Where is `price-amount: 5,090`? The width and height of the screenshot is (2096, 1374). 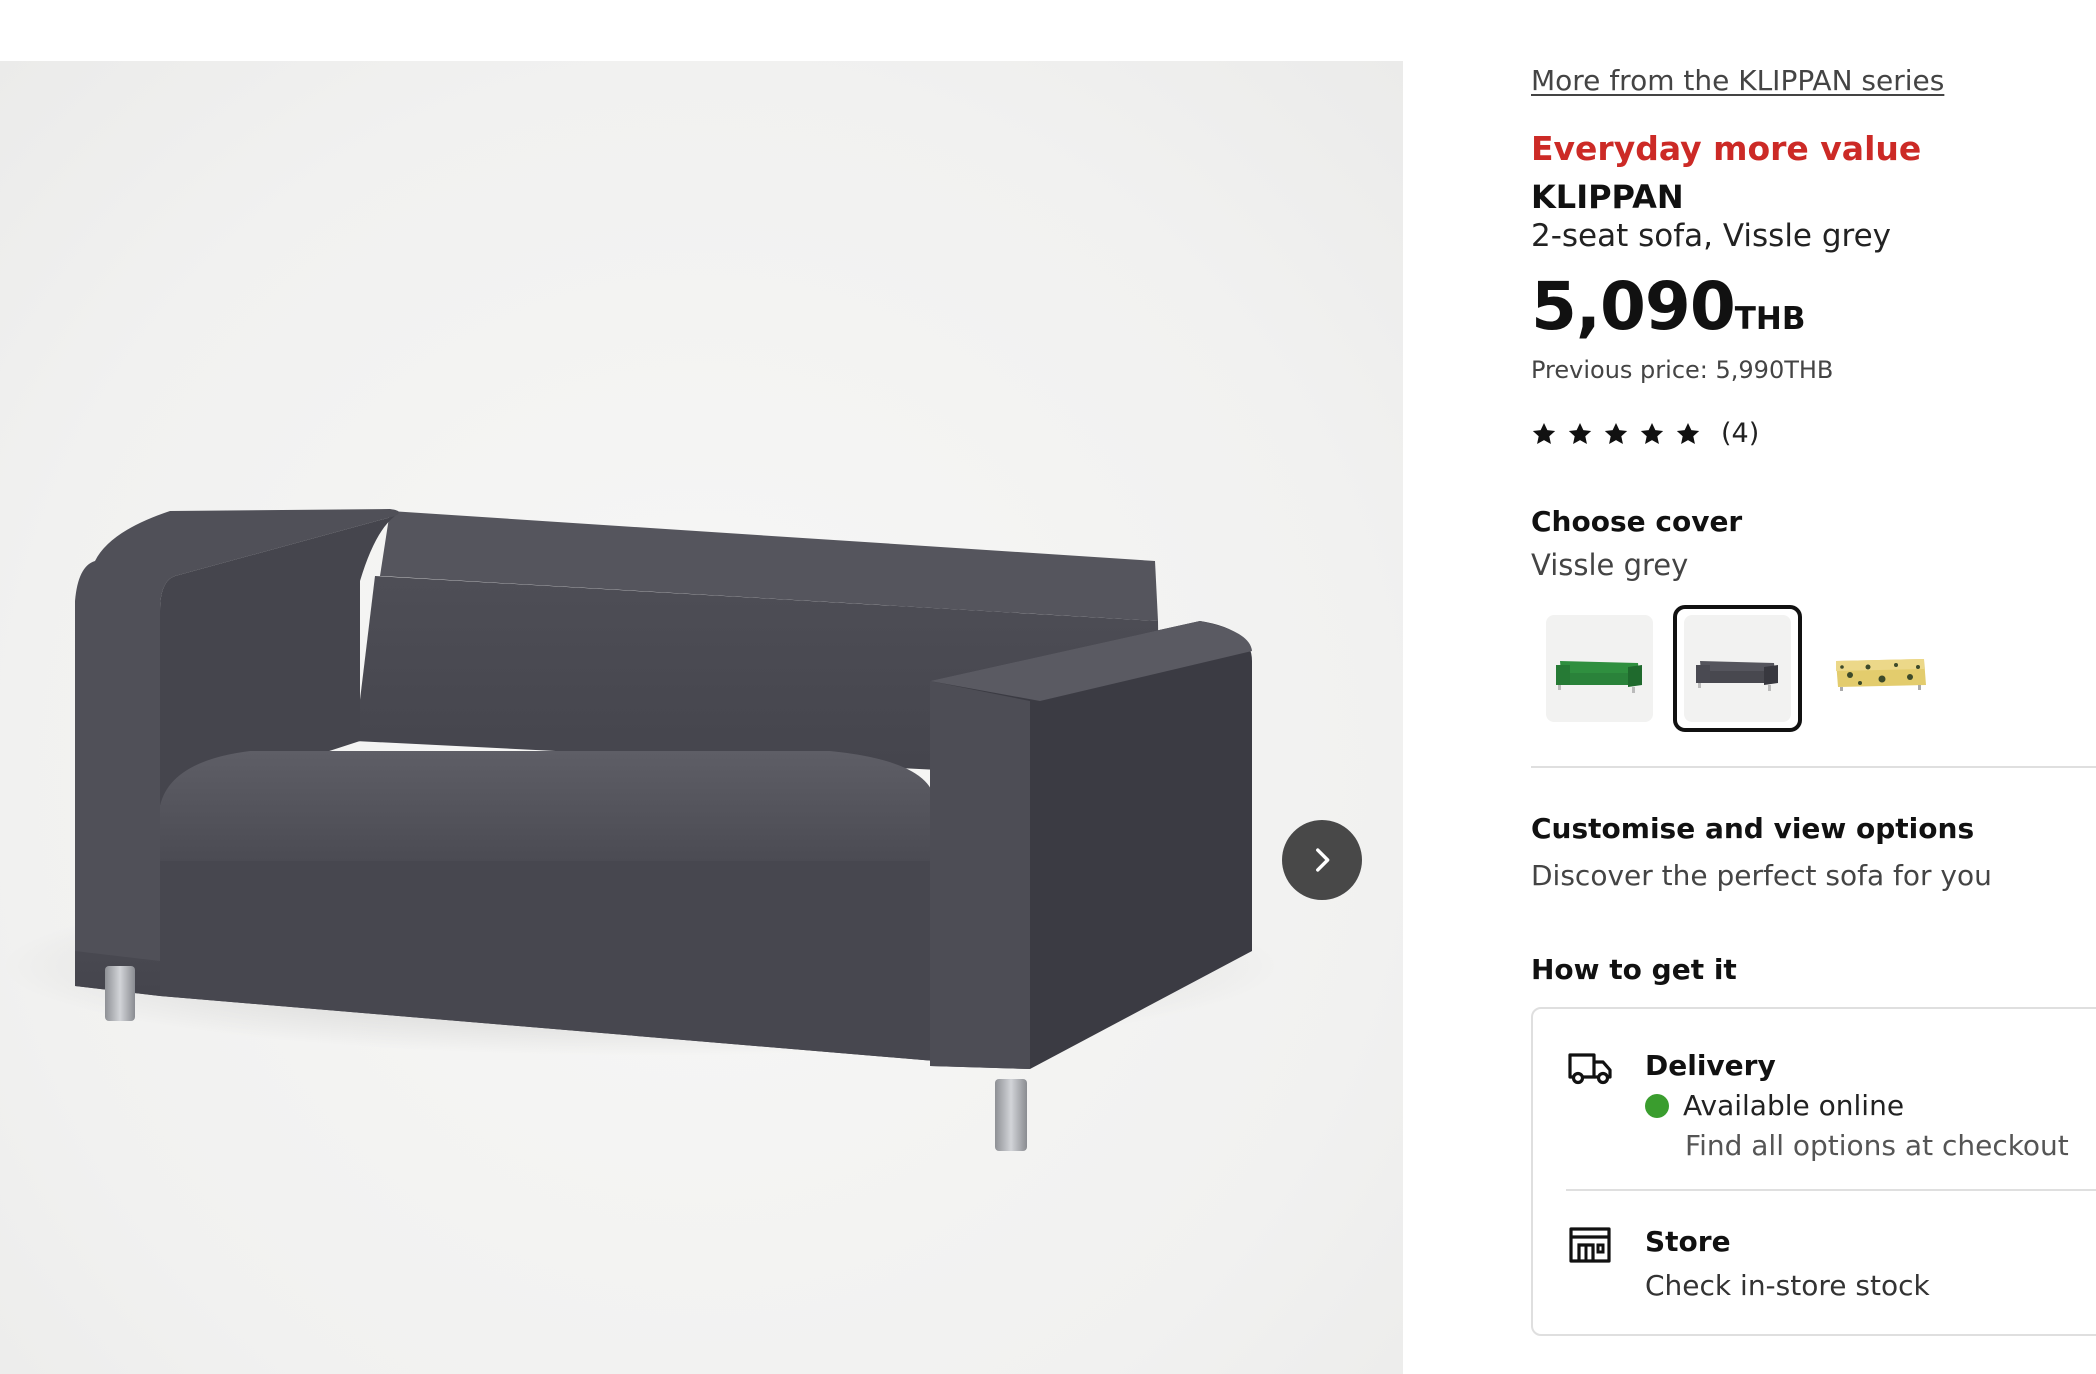 price-amount: 5,090 is located at coordinates (1633, 306).